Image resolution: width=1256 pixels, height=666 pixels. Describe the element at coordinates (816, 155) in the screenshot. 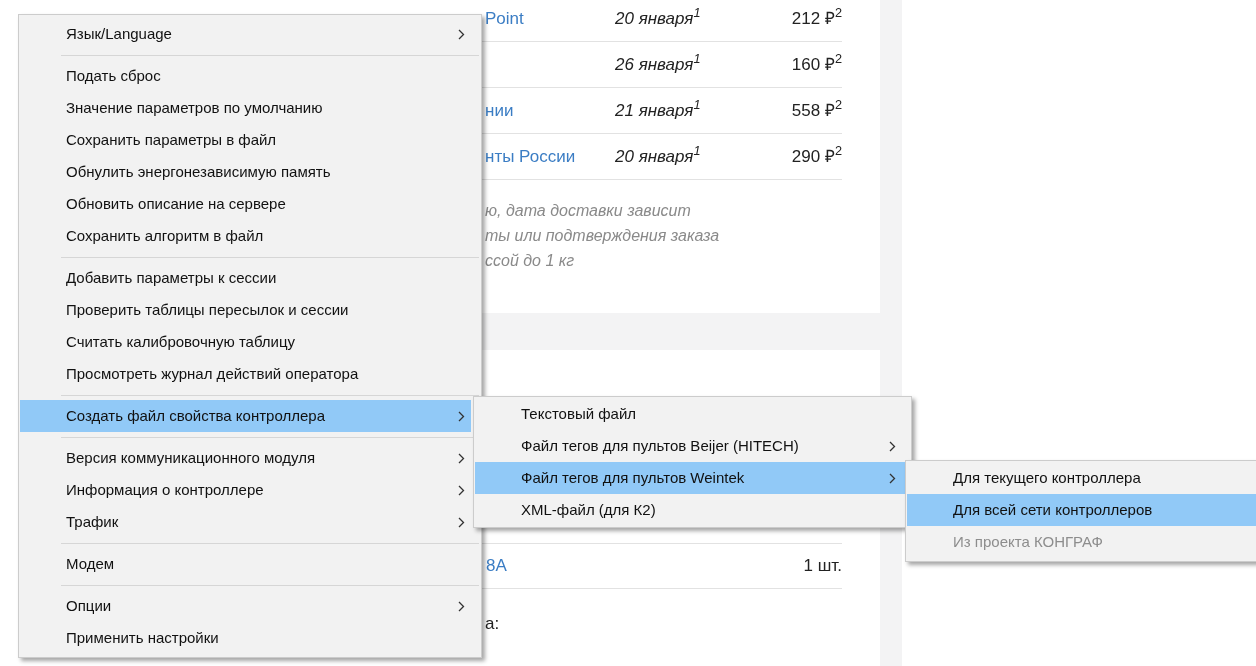

I see `delivery-price: 290 ₽$^{2}$` at that location.